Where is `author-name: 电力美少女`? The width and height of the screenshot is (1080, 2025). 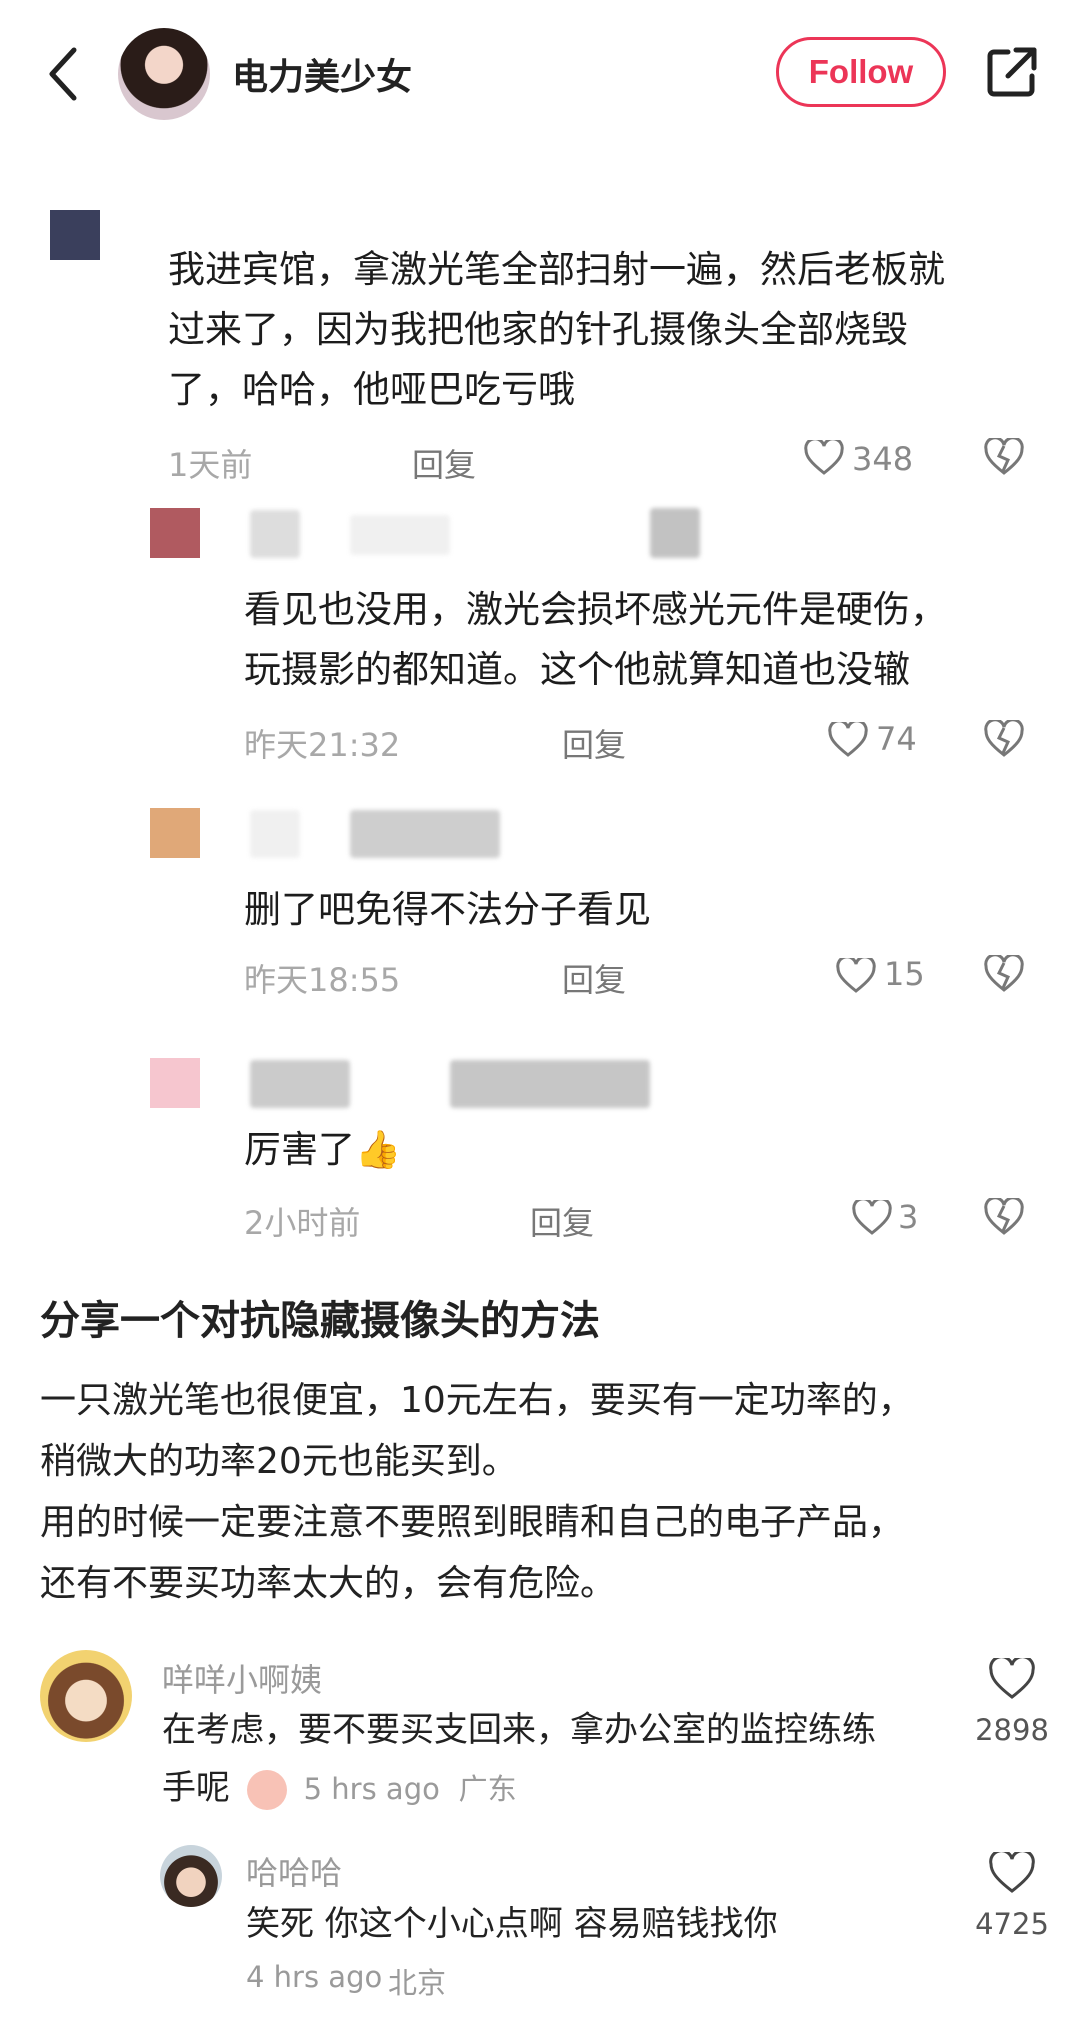 author-name: 电力美少女 is located at coordinates (322, 74).